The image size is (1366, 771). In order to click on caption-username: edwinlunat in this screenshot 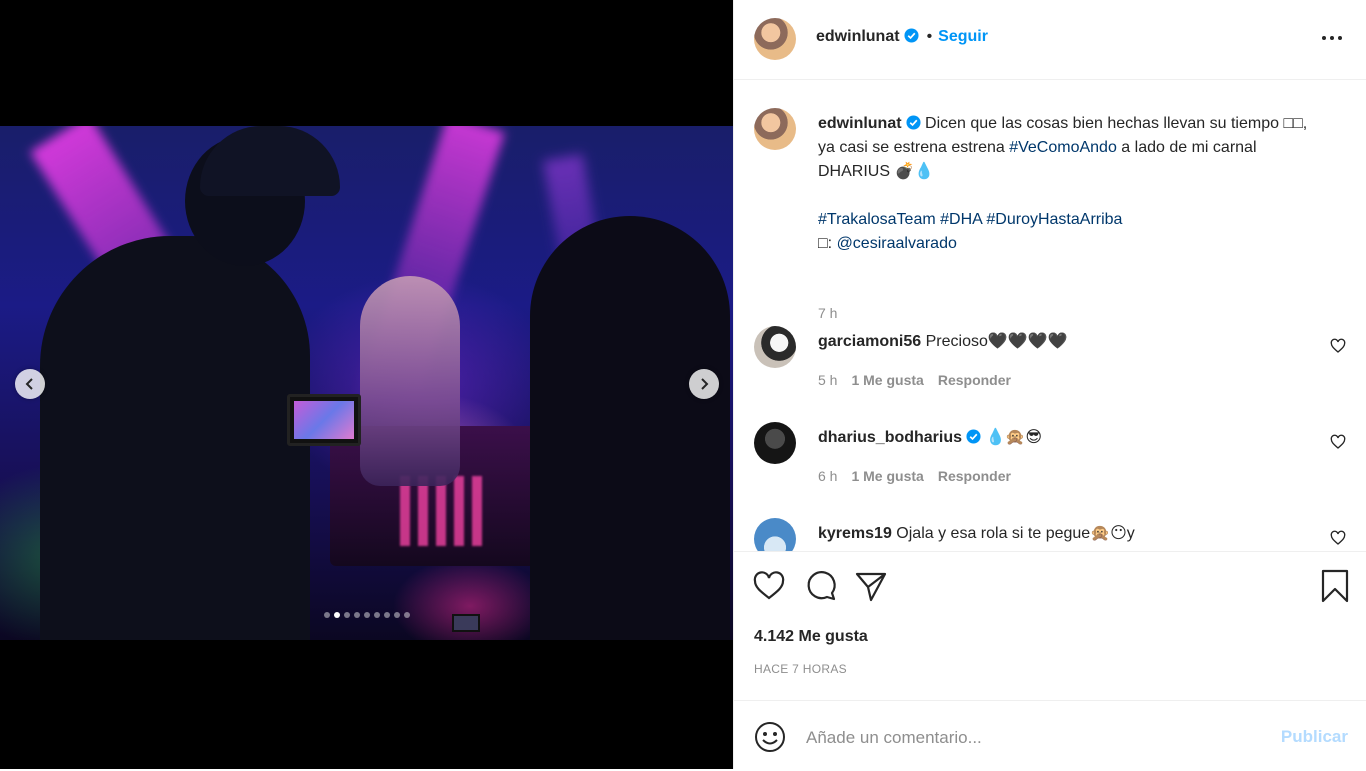, I will do `click(860, 123)`.